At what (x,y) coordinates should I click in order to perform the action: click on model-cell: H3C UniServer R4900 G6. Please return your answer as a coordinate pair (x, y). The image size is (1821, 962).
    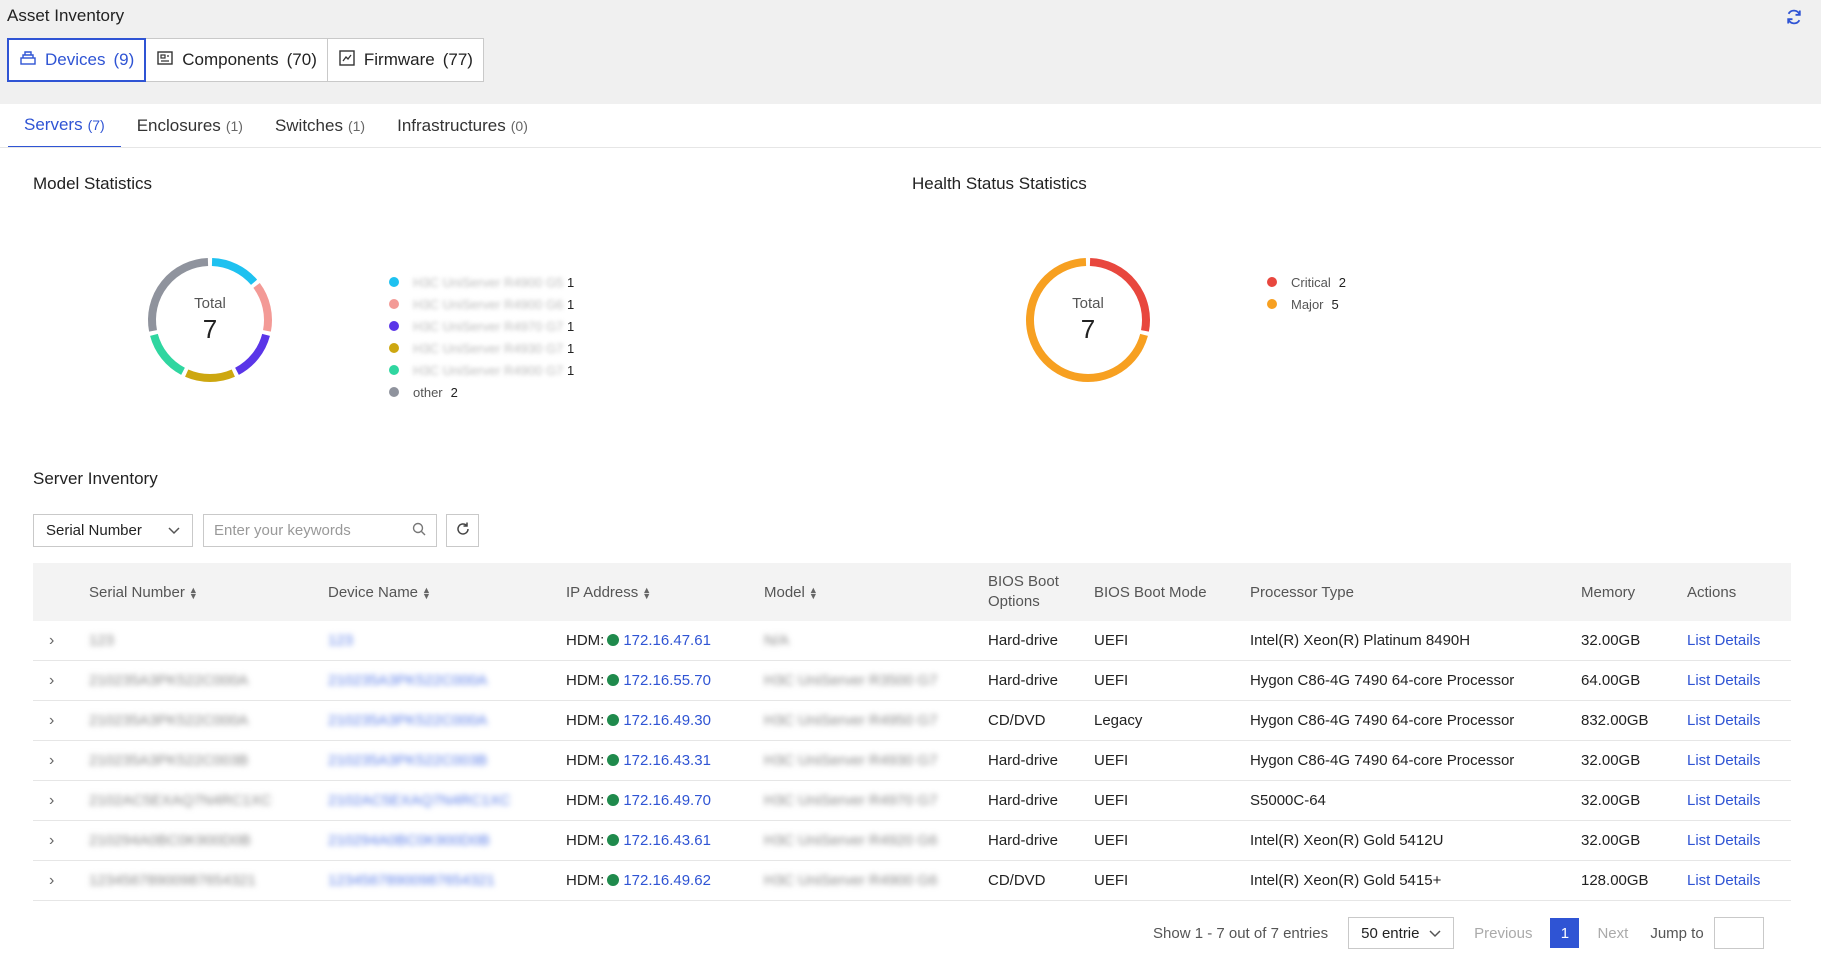
    Looking at the image, I should click on (851, 880).